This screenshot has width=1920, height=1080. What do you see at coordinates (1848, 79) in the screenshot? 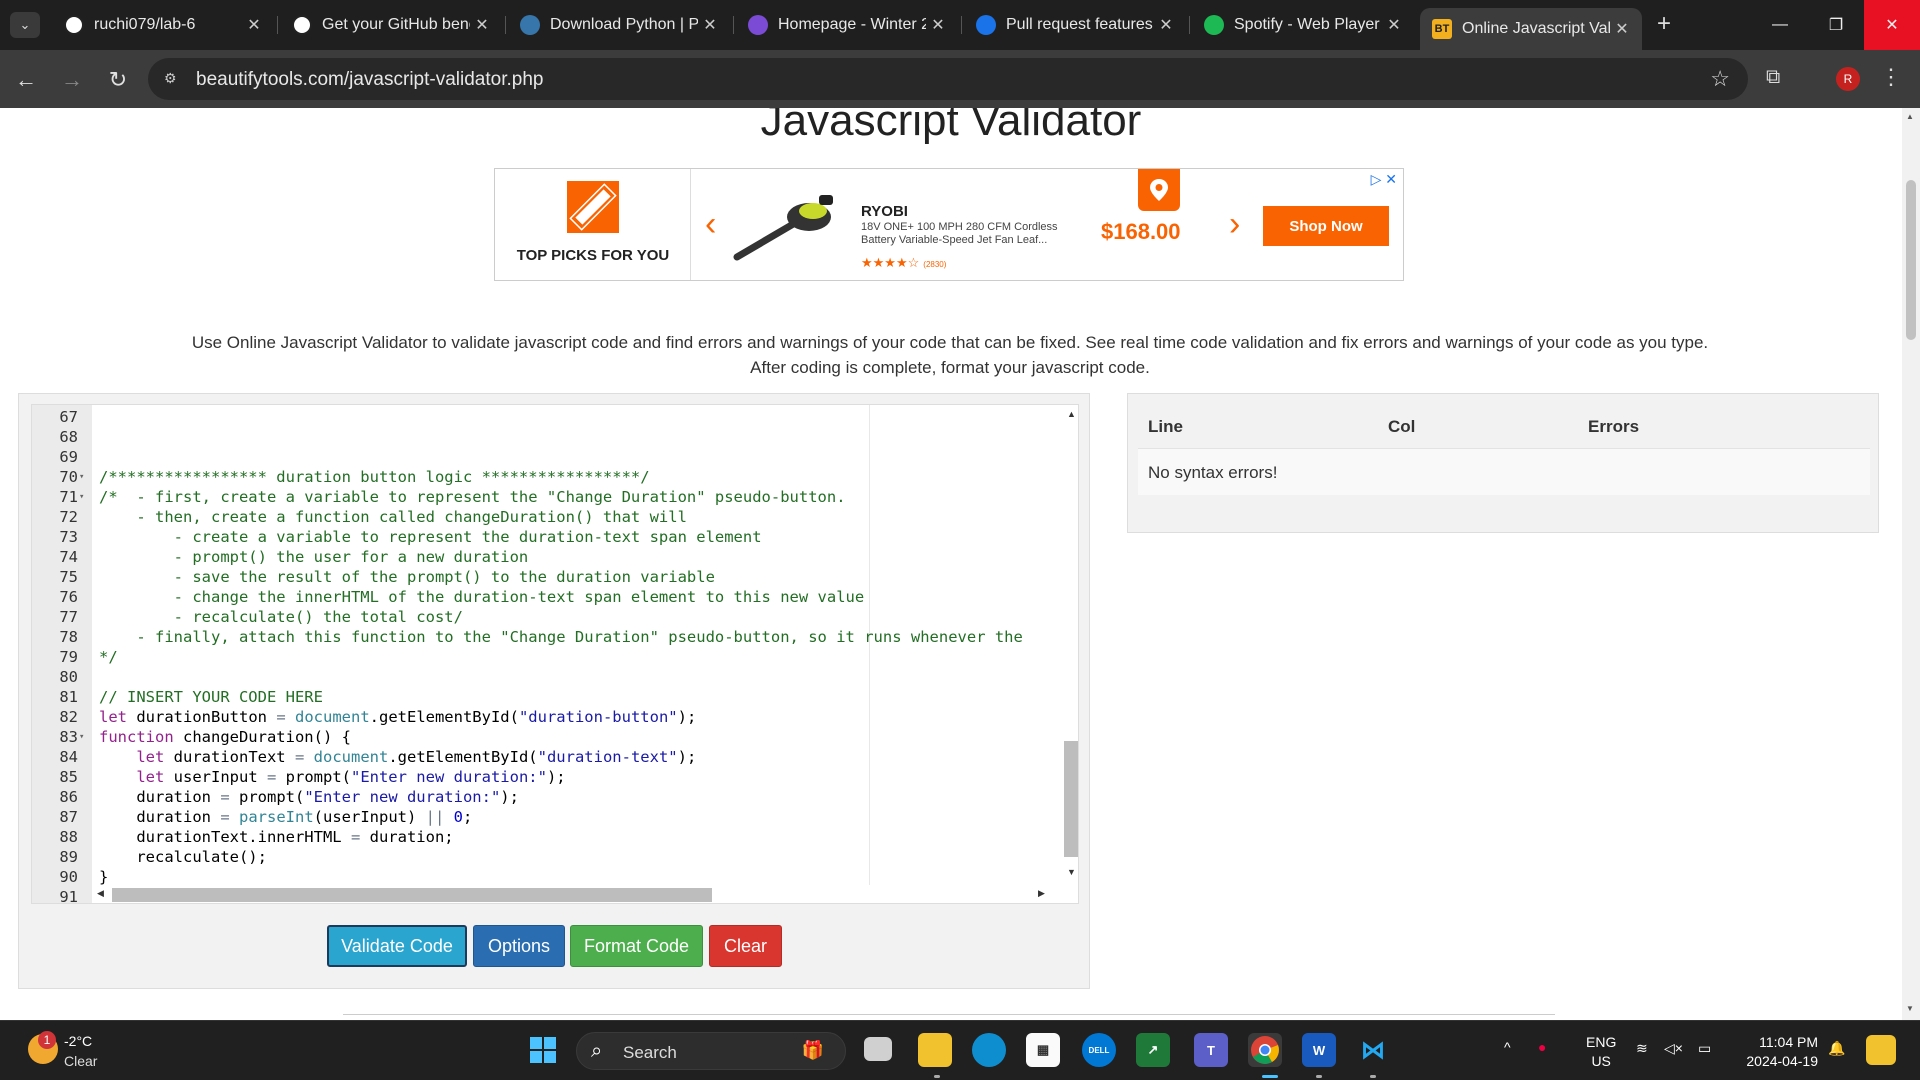
I see `profile-avatar: R` at bounding box center [1848, 79].